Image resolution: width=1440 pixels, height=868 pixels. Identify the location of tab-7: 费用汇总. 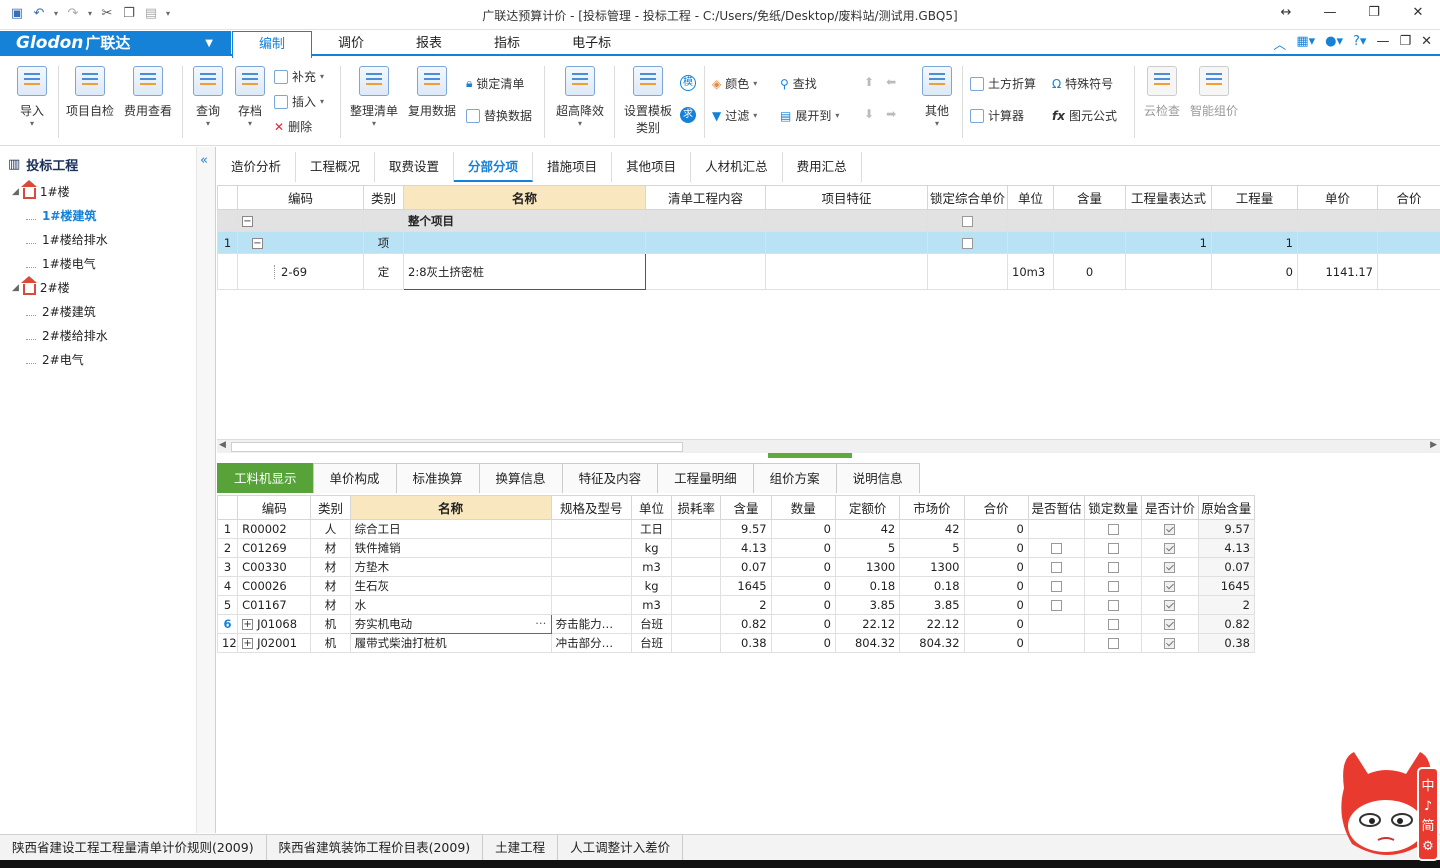
(822, 167).